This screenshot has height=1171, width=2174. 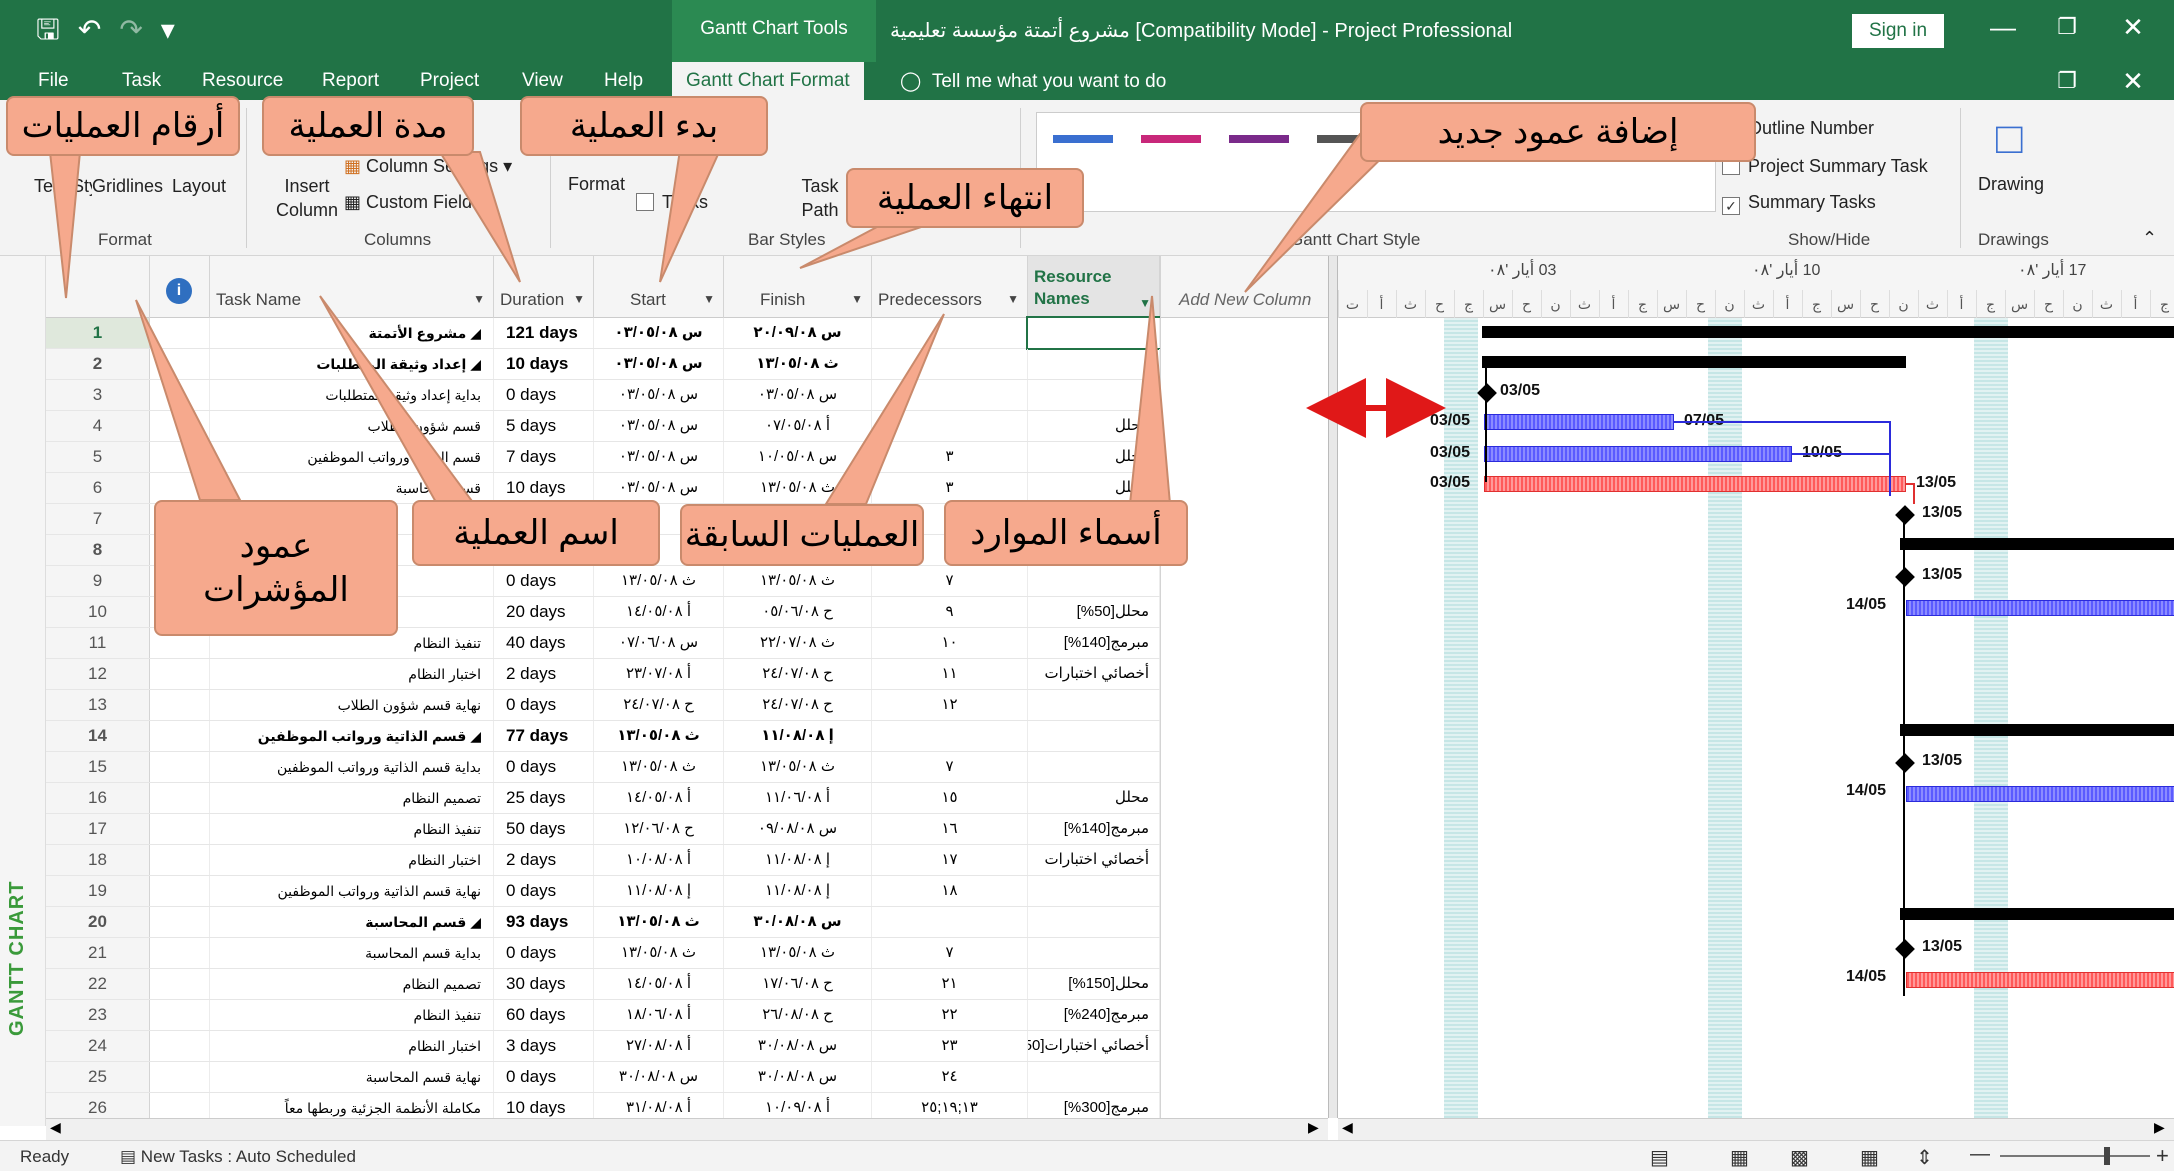 I want to click on duration-cell: 7 days, so click(x=544, y=457).